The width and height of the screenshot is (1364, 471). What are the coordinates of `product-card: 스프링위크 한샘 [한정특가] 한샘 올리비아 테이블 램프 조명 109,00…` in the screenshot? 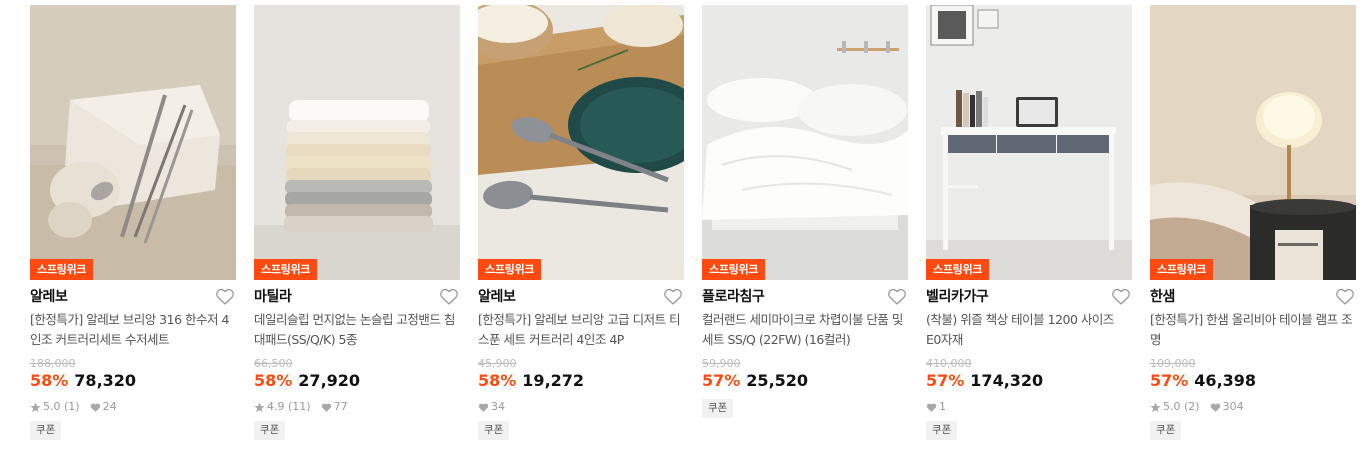 It's located at (1253, 222).